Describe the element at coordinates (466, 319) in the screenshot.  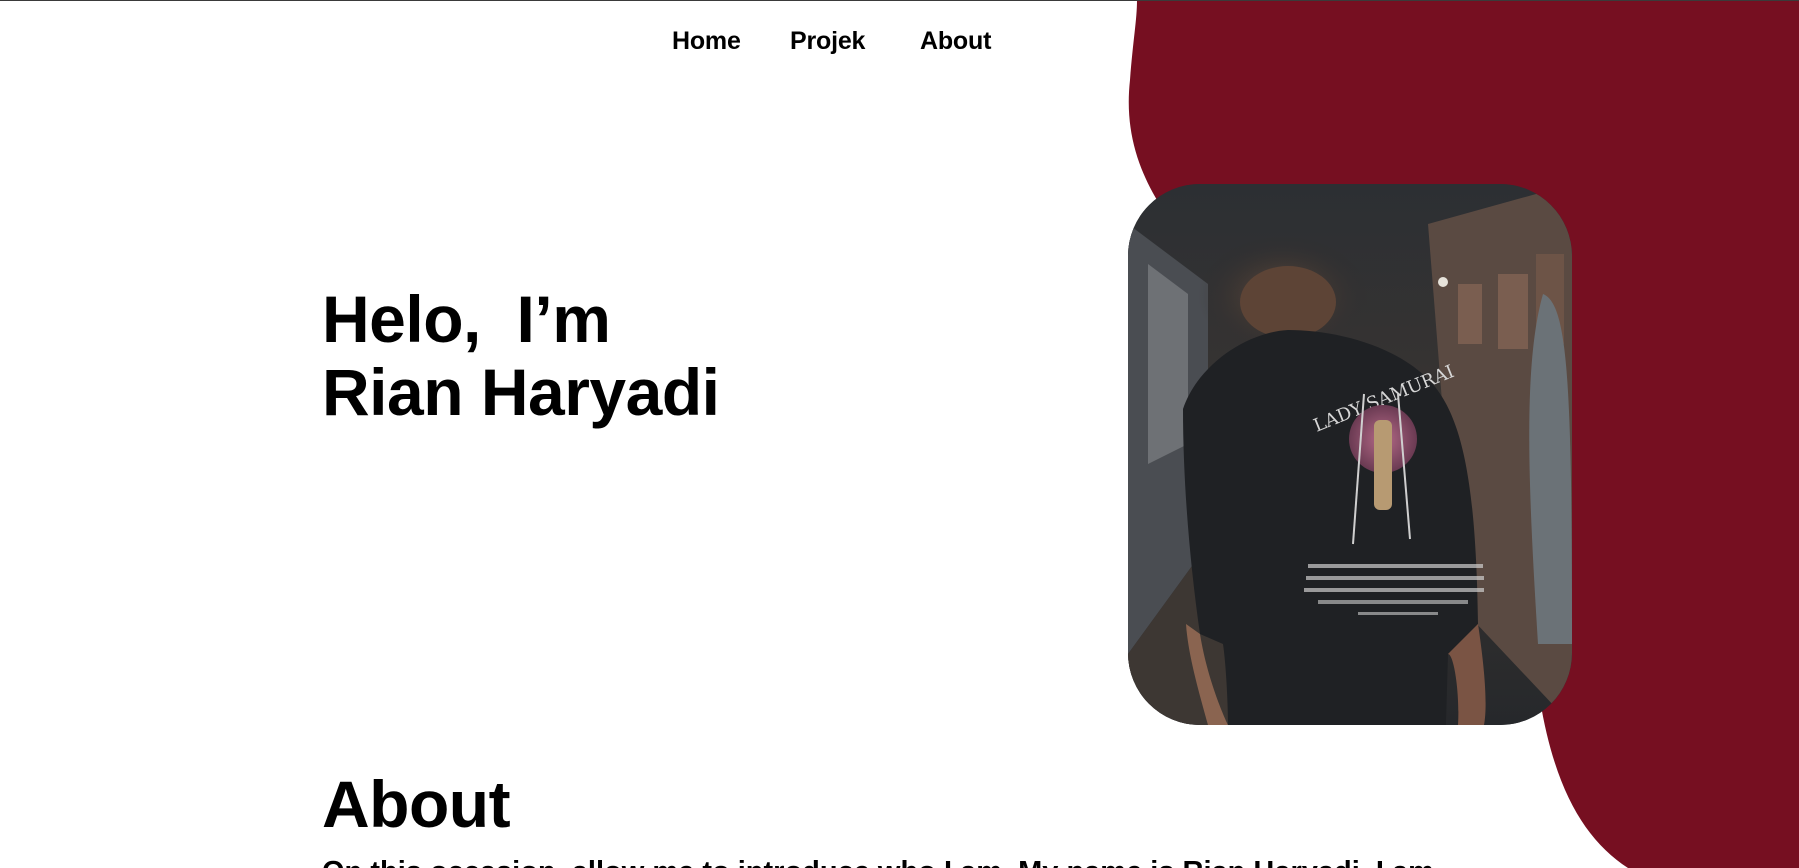
I see `hero-greeting: Helo, I’m` at that location.